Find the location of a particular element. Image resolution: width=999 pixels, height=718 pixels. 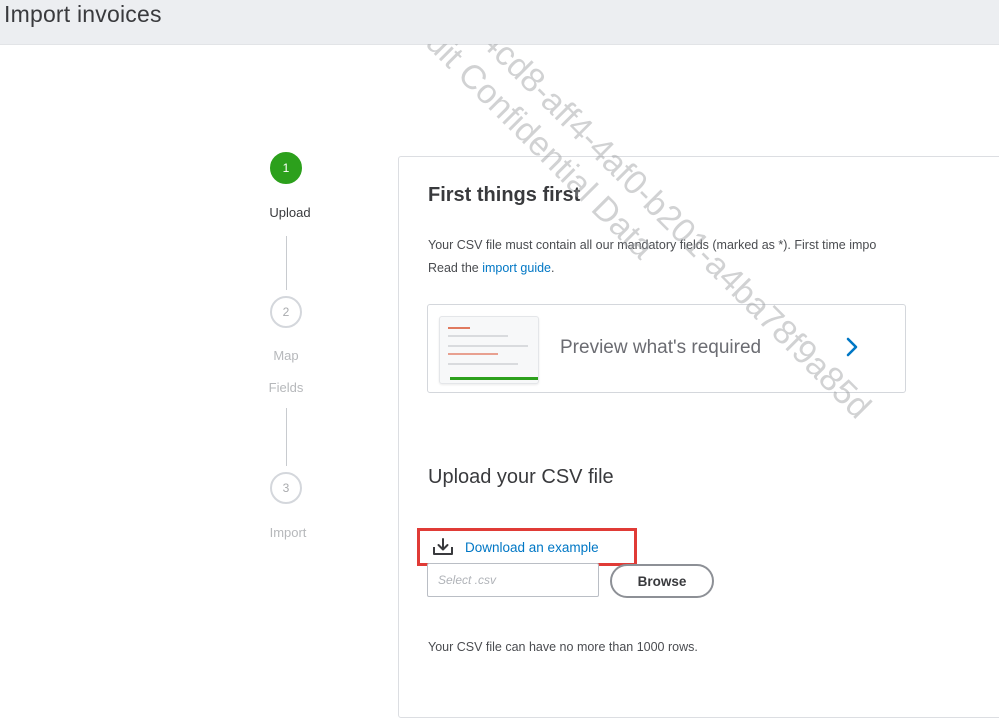

browse-button: Browse is located at coordinates (662, 581).